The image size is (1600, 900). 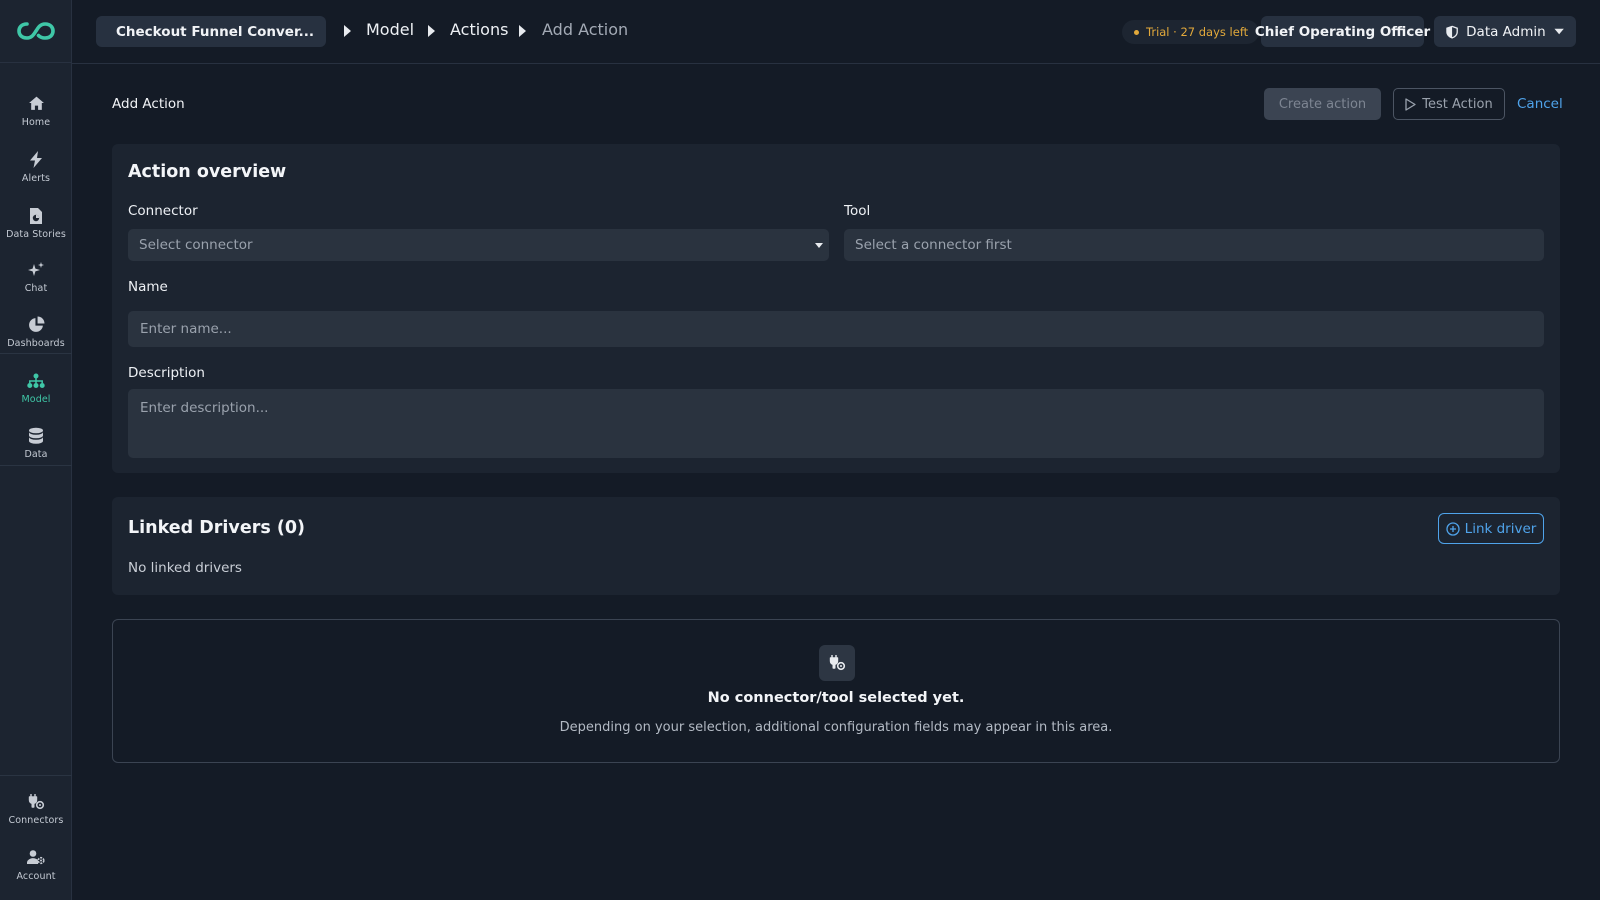 I want to click on status-dot-icon, so click(x=1136, y=32).